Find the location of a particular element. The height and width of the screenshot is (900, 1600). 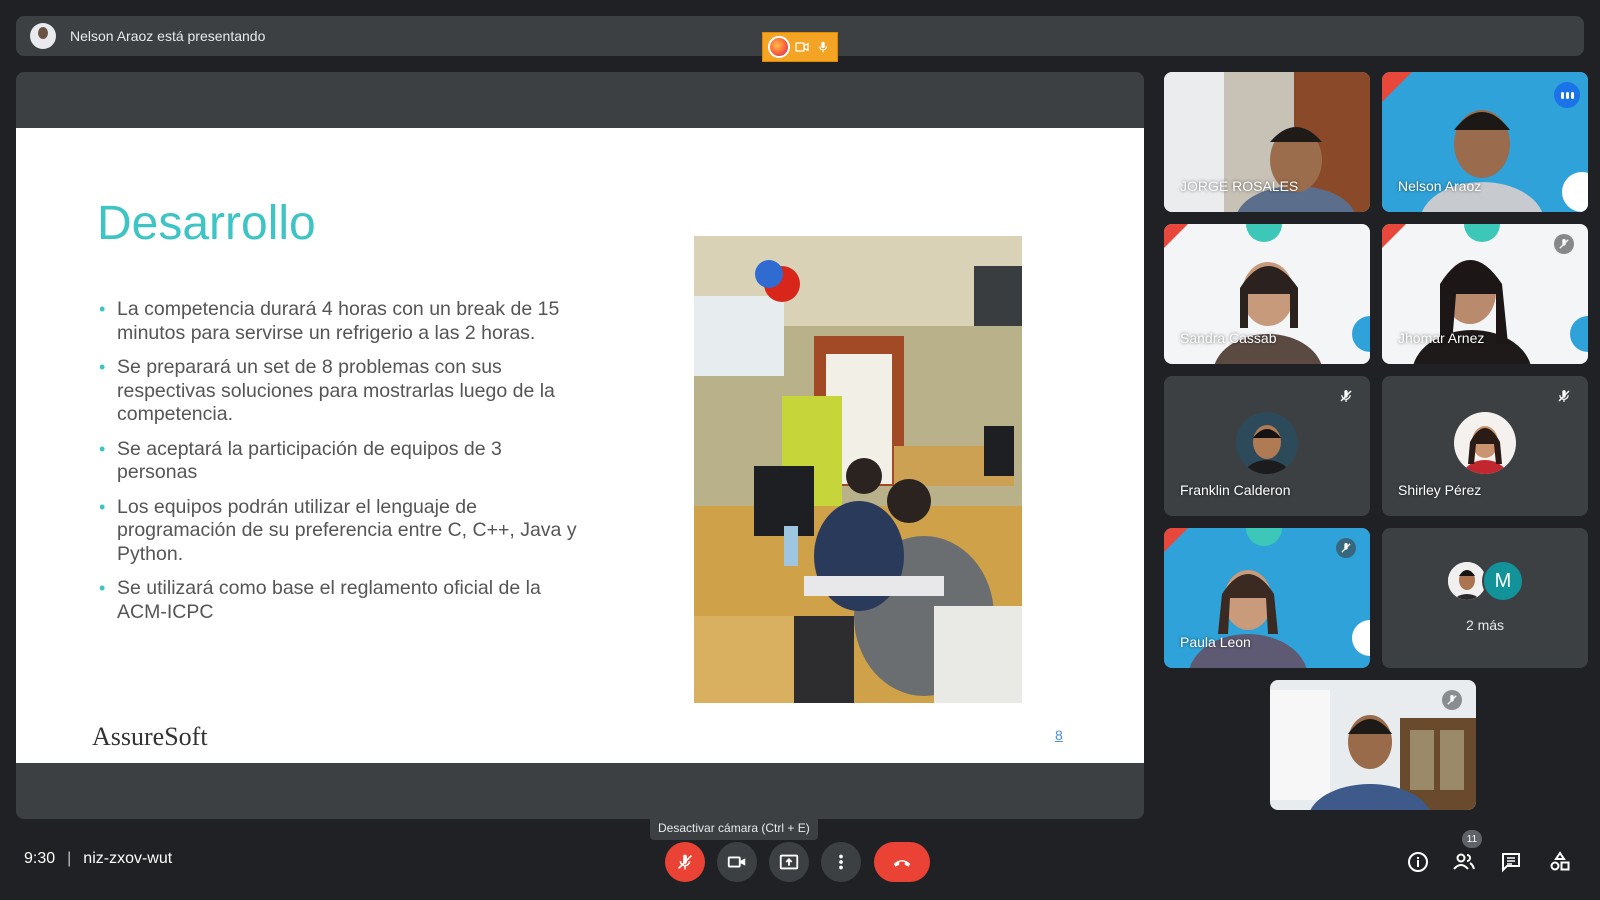

more-vert-icon is located at coordinates (841, 862).